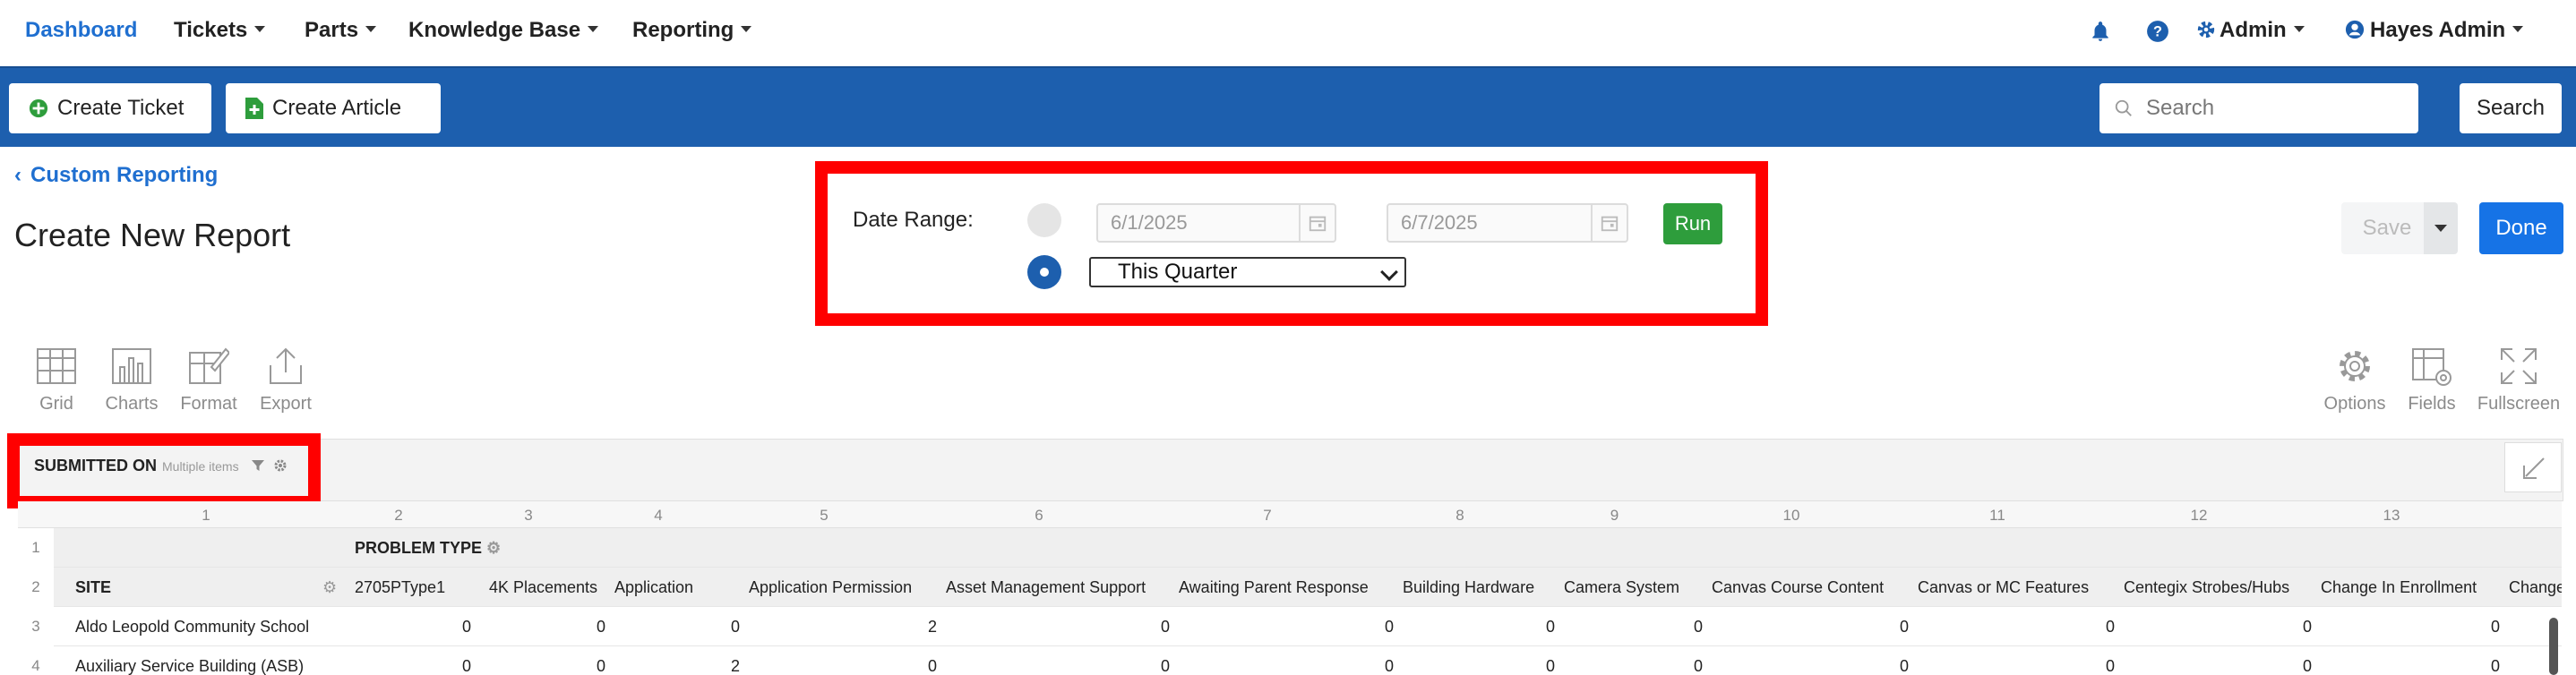  I want to click on row-number: 4, so click(35, 665).